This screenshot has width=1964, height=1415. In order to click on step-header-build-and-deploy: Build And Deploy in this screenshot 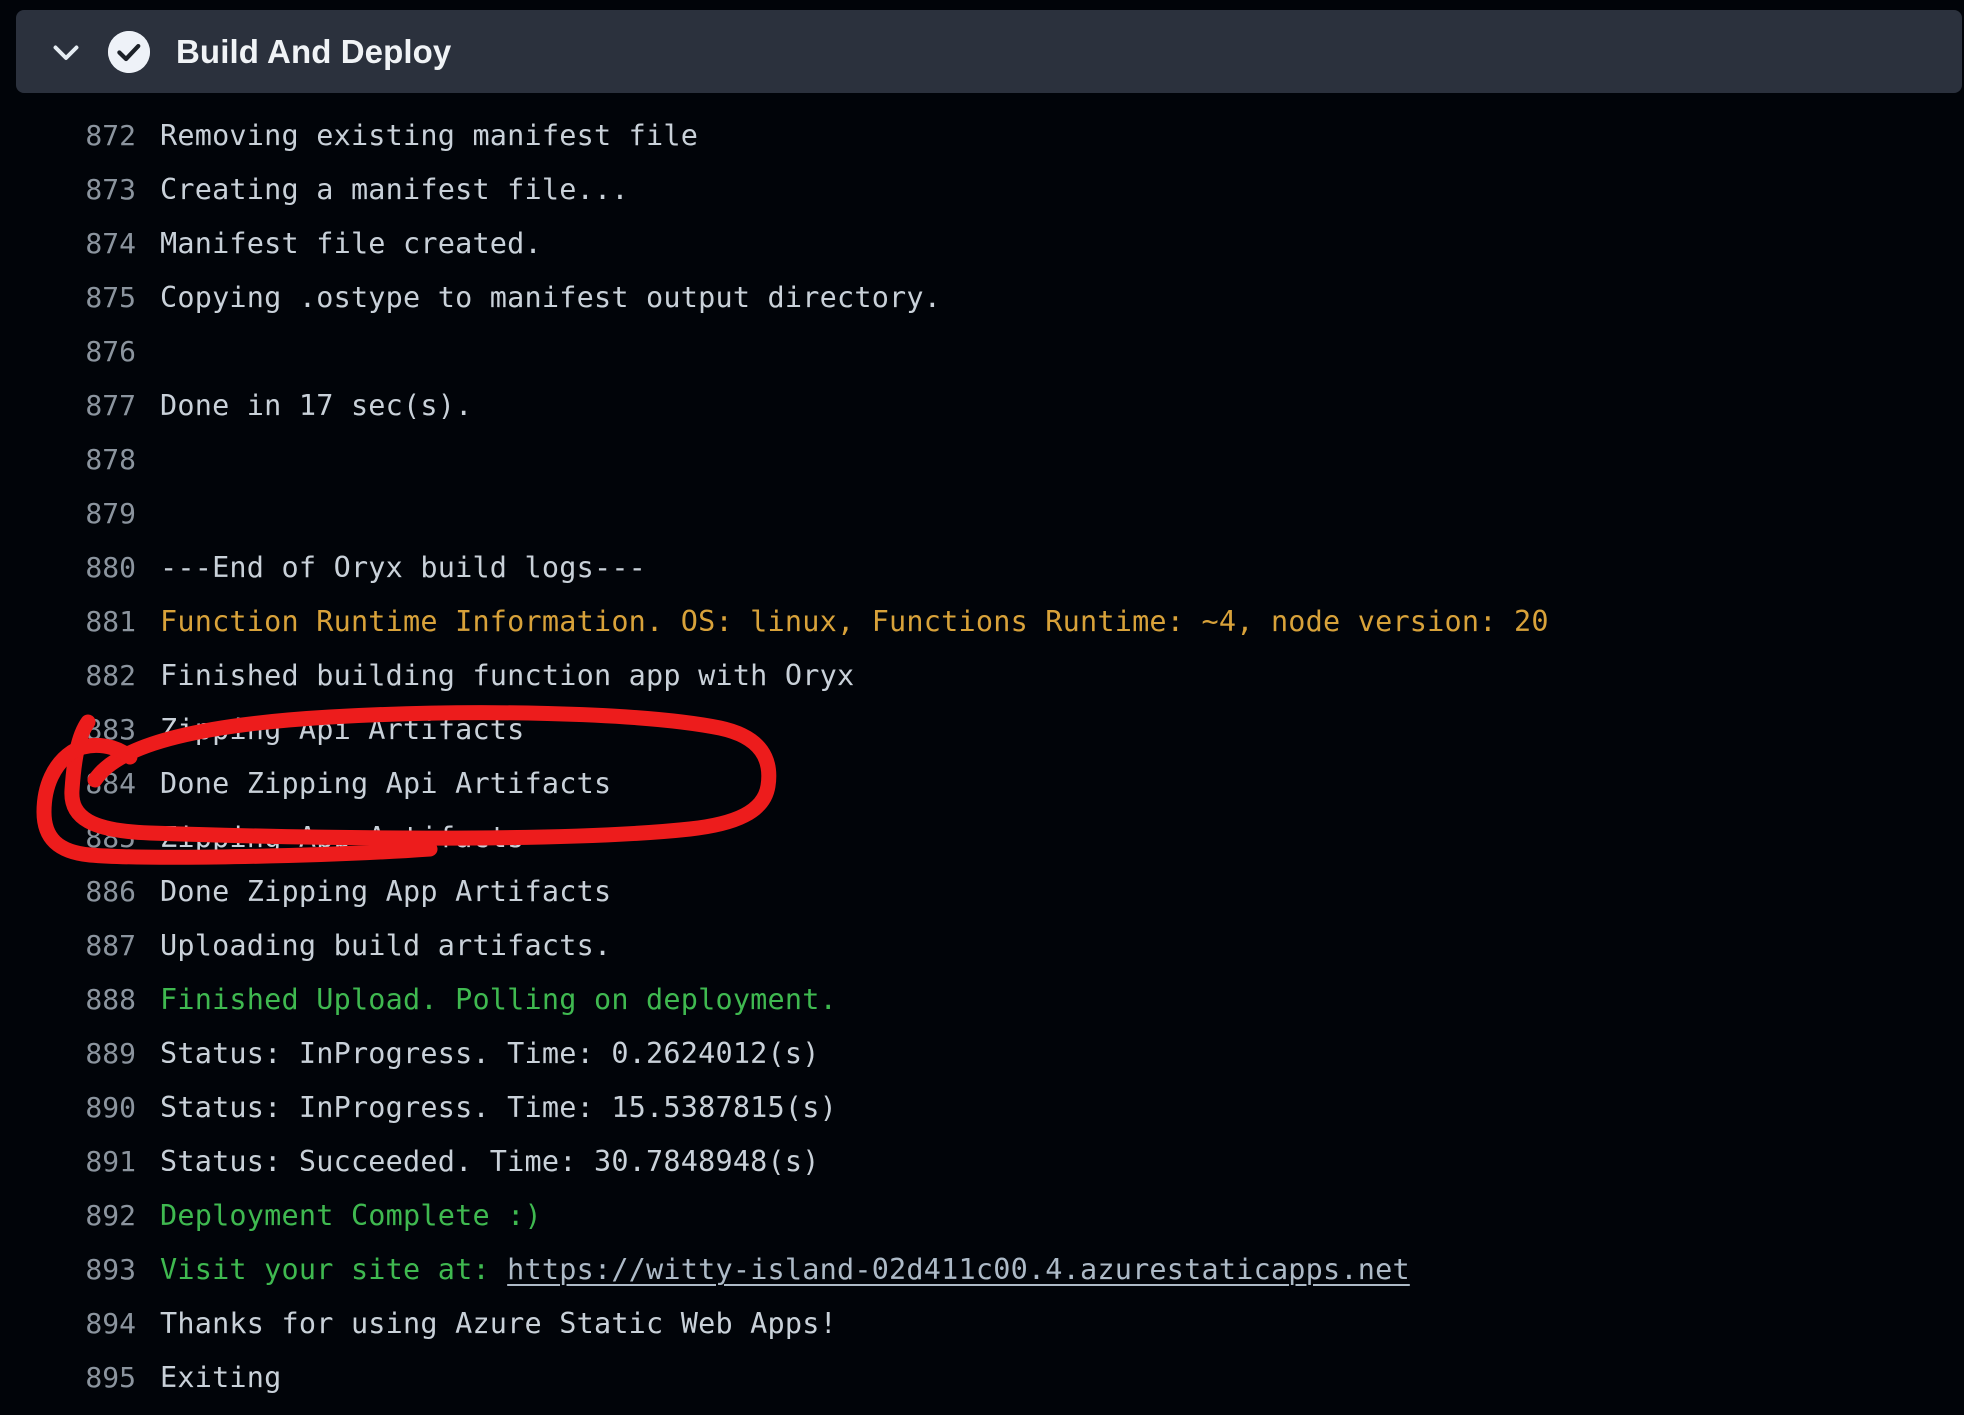, I will do `click(989, 51)`.